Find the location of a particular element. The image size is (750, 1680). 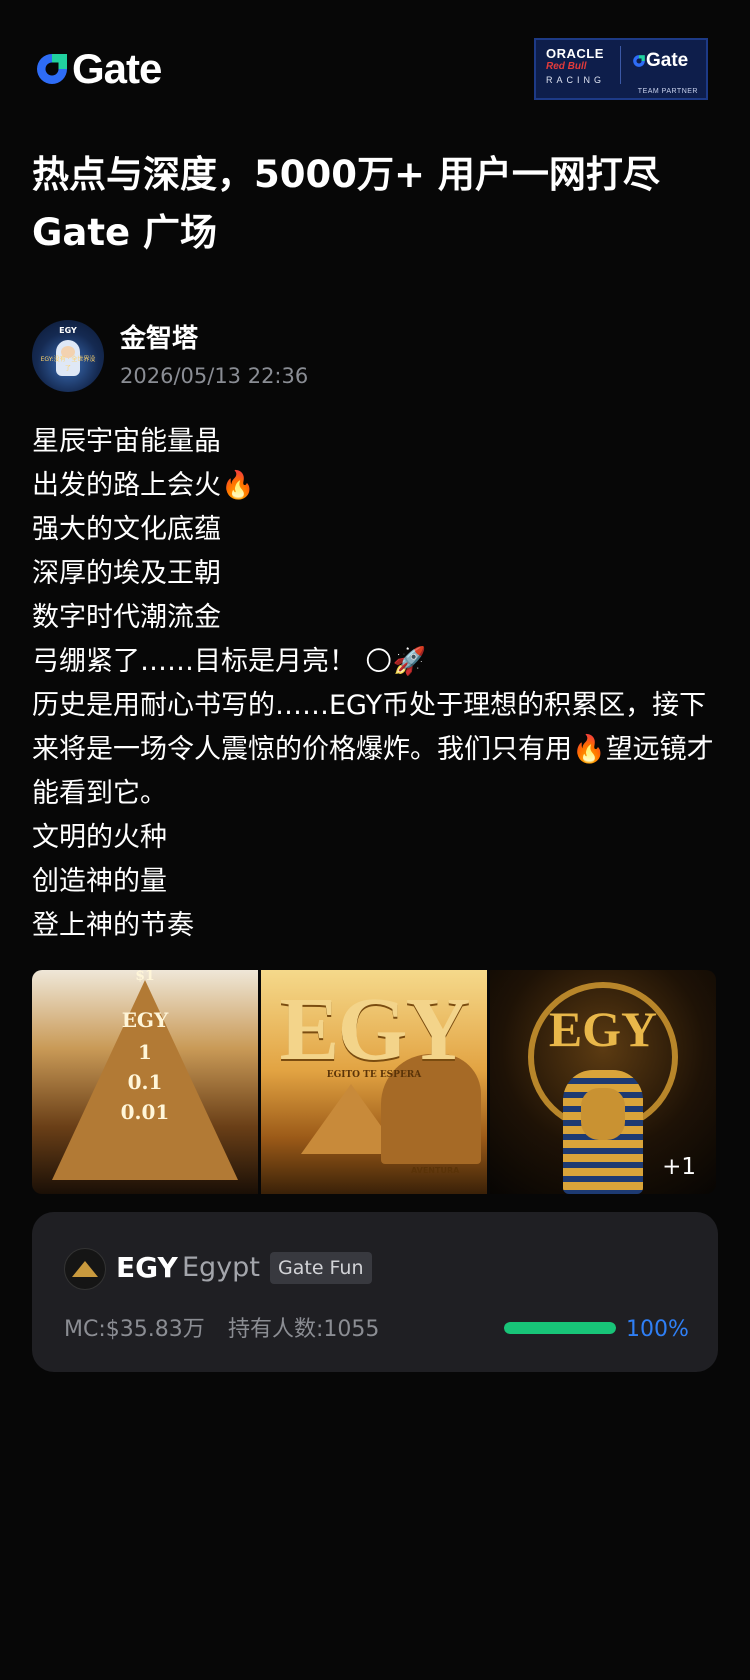

headline-line-2: Gate 广场 is located at coordinates (124, 232).